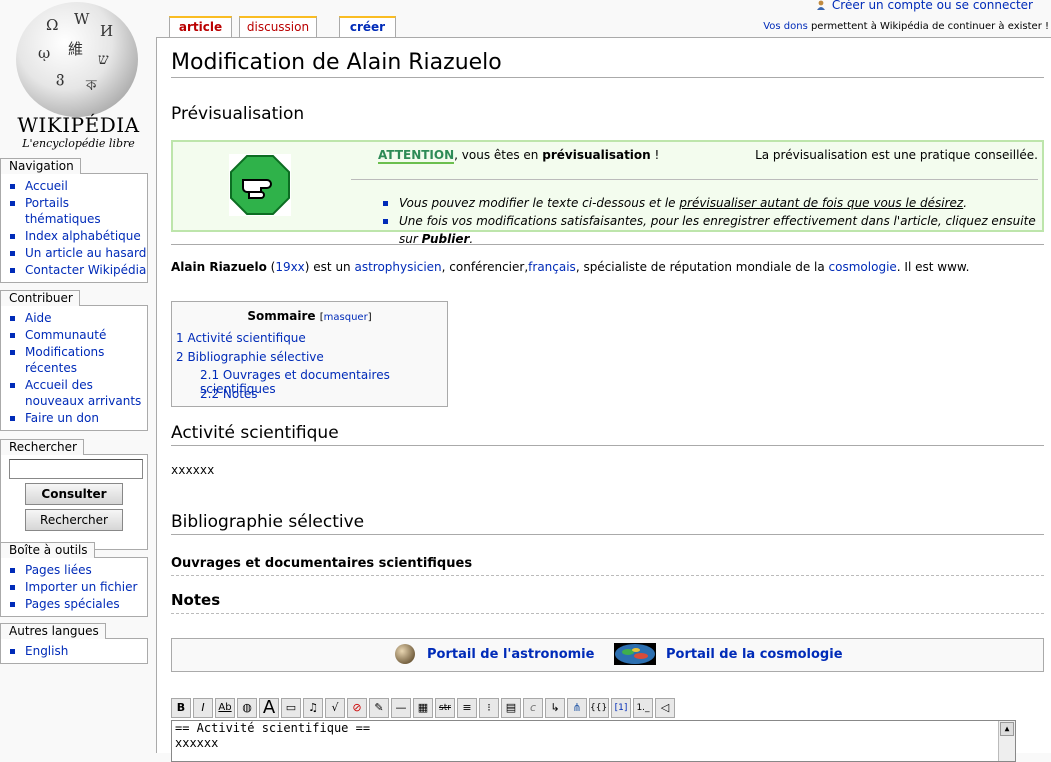  What do you see at coordinates (40, 166) in the screenshot?
I see `portlet-title: Navigation` at bounding box center [40, 166].